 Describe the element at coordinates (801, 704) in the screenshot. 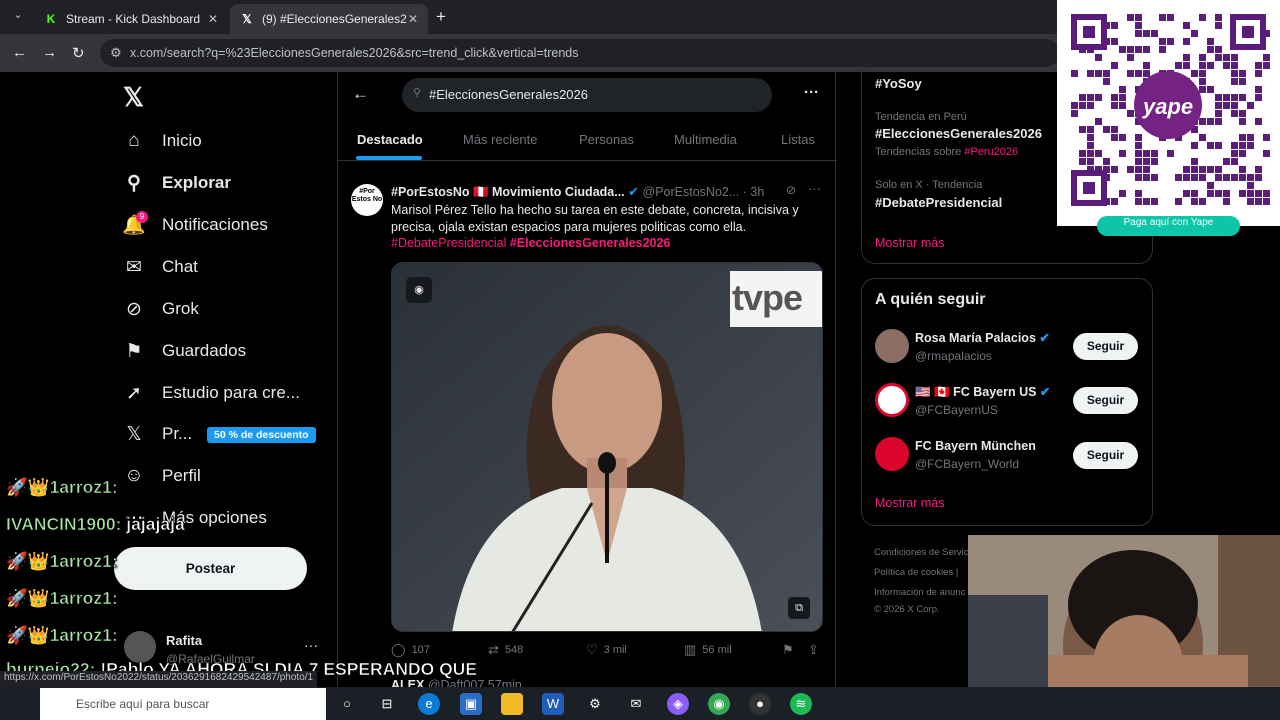

I see `spotify-icon: ≋` at that location.